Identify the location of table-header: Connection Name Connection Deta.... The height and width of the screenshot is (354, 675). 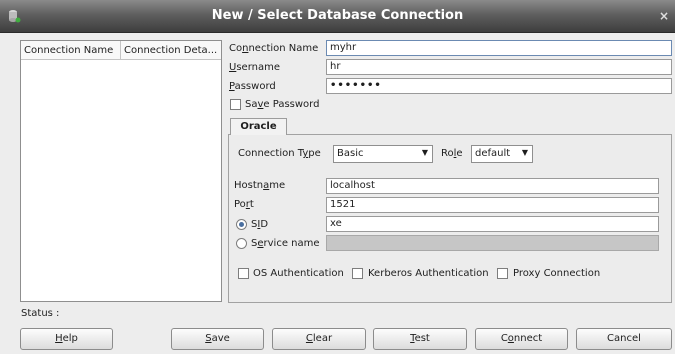
(121, 50).